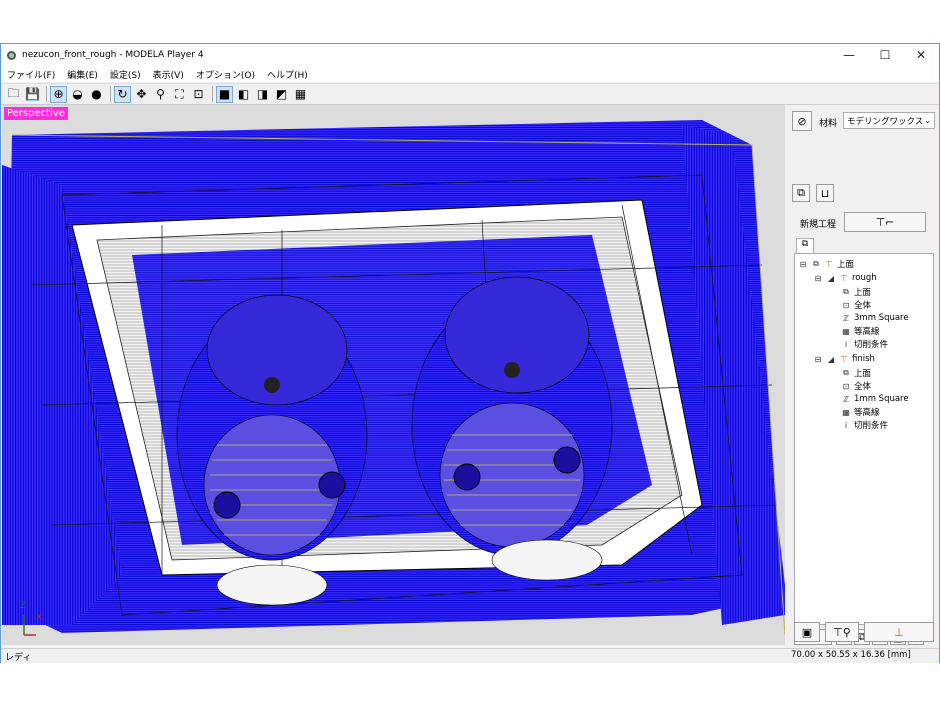 This screenshot has height=705, width=940. Describe the element at coordinates (198, 94) in the screenshot. I see `fit-view-icon: ⊡` at that location.